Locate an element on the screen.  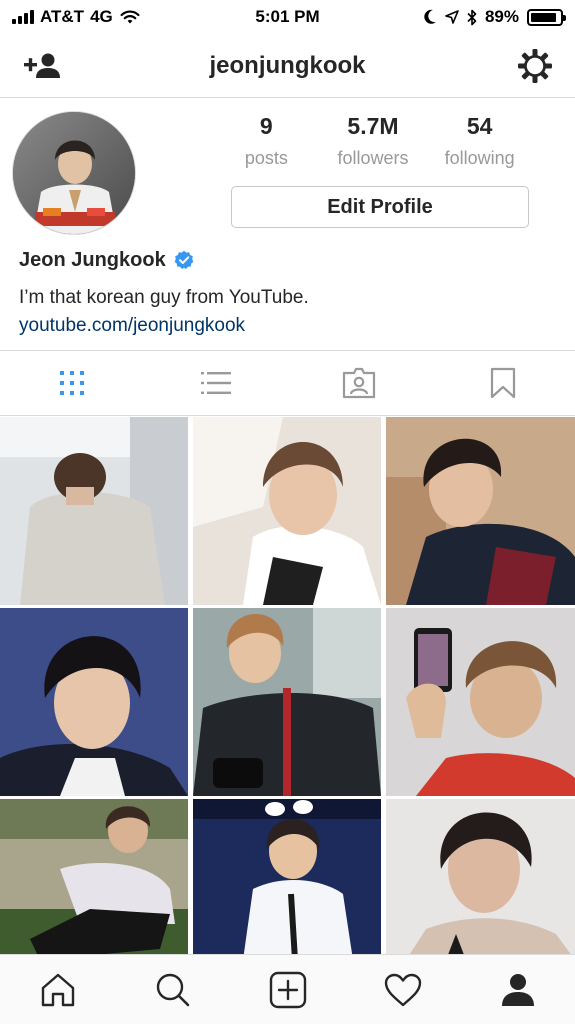
profile-icon is located at coordinates (517, 989).